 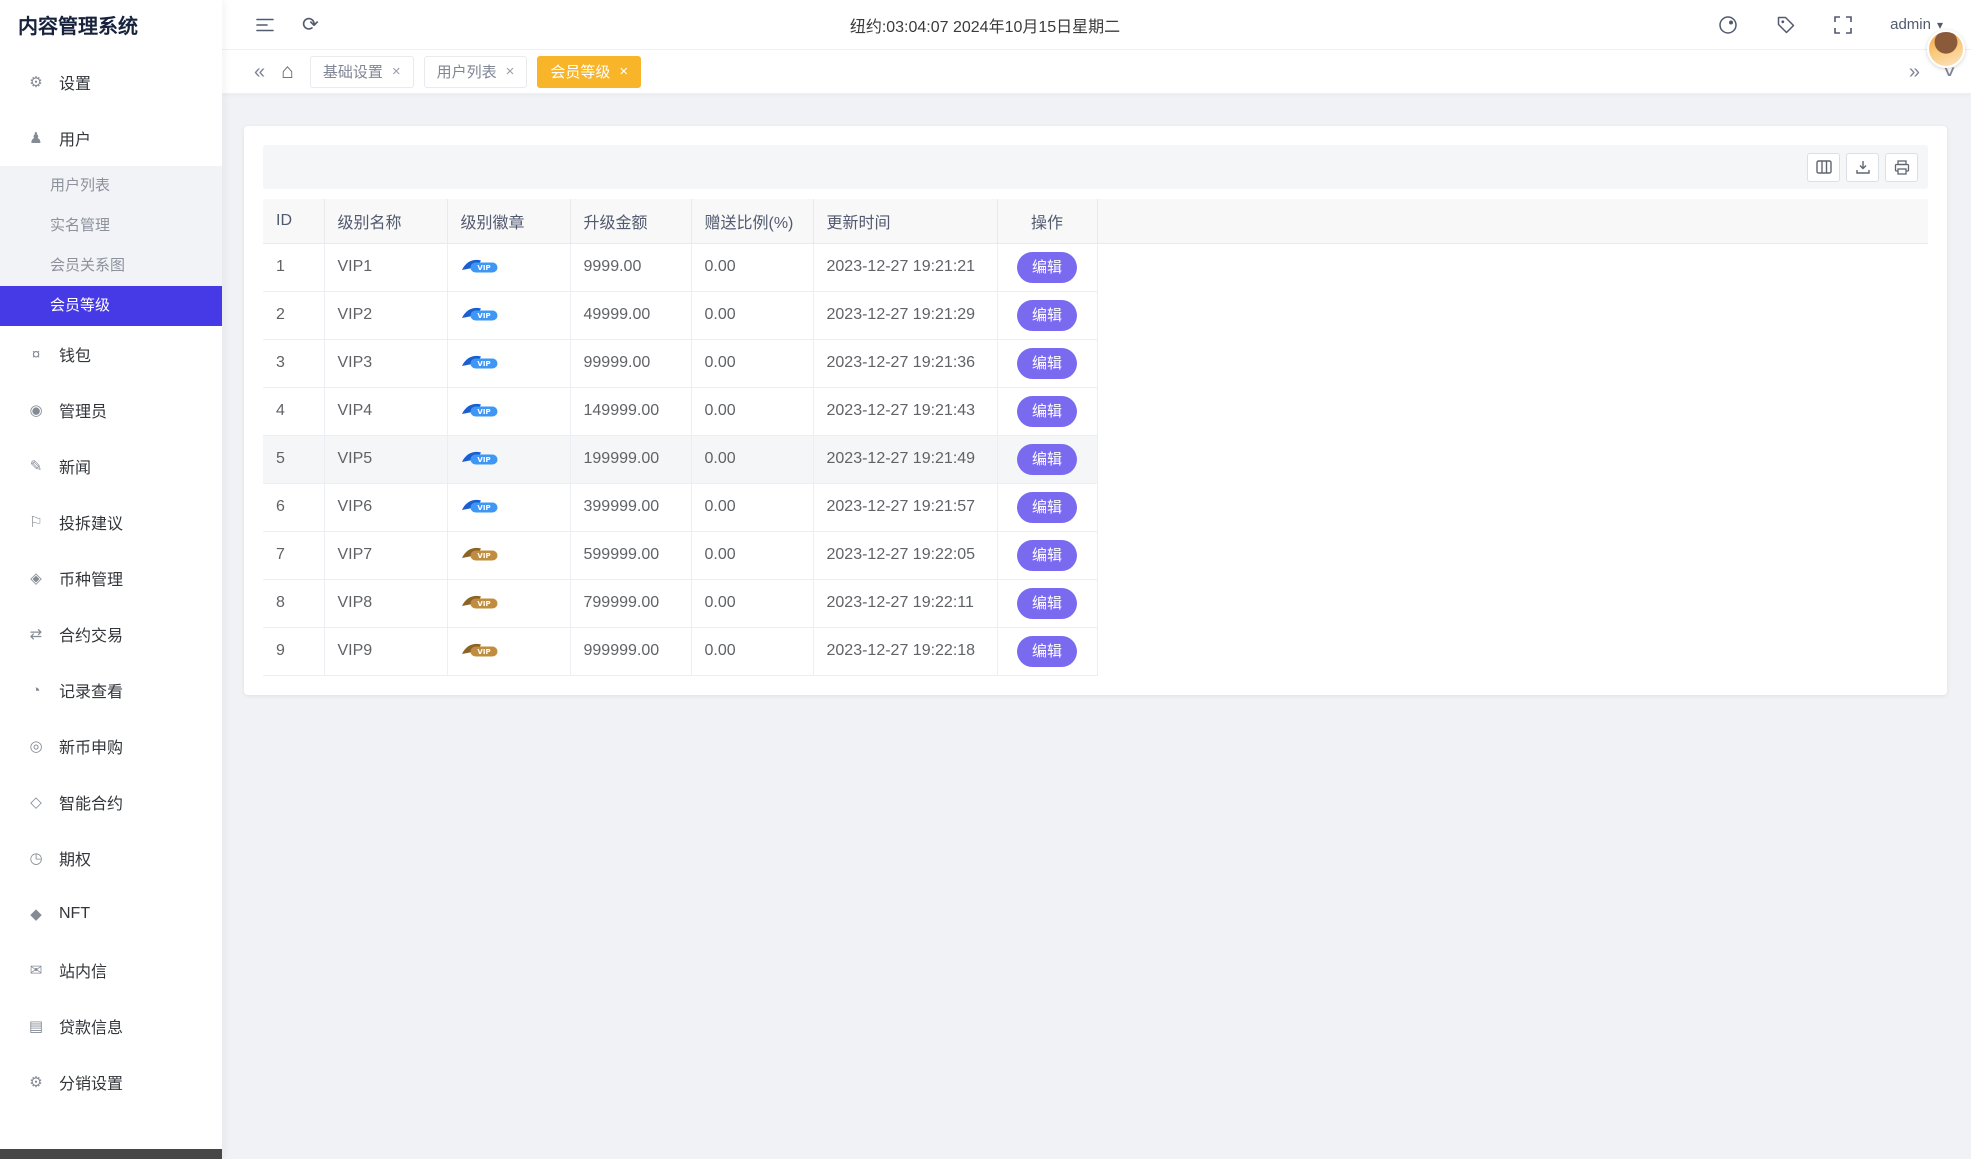 I want to click on user-menu: admin ▾, so click(x=1916, y=24).